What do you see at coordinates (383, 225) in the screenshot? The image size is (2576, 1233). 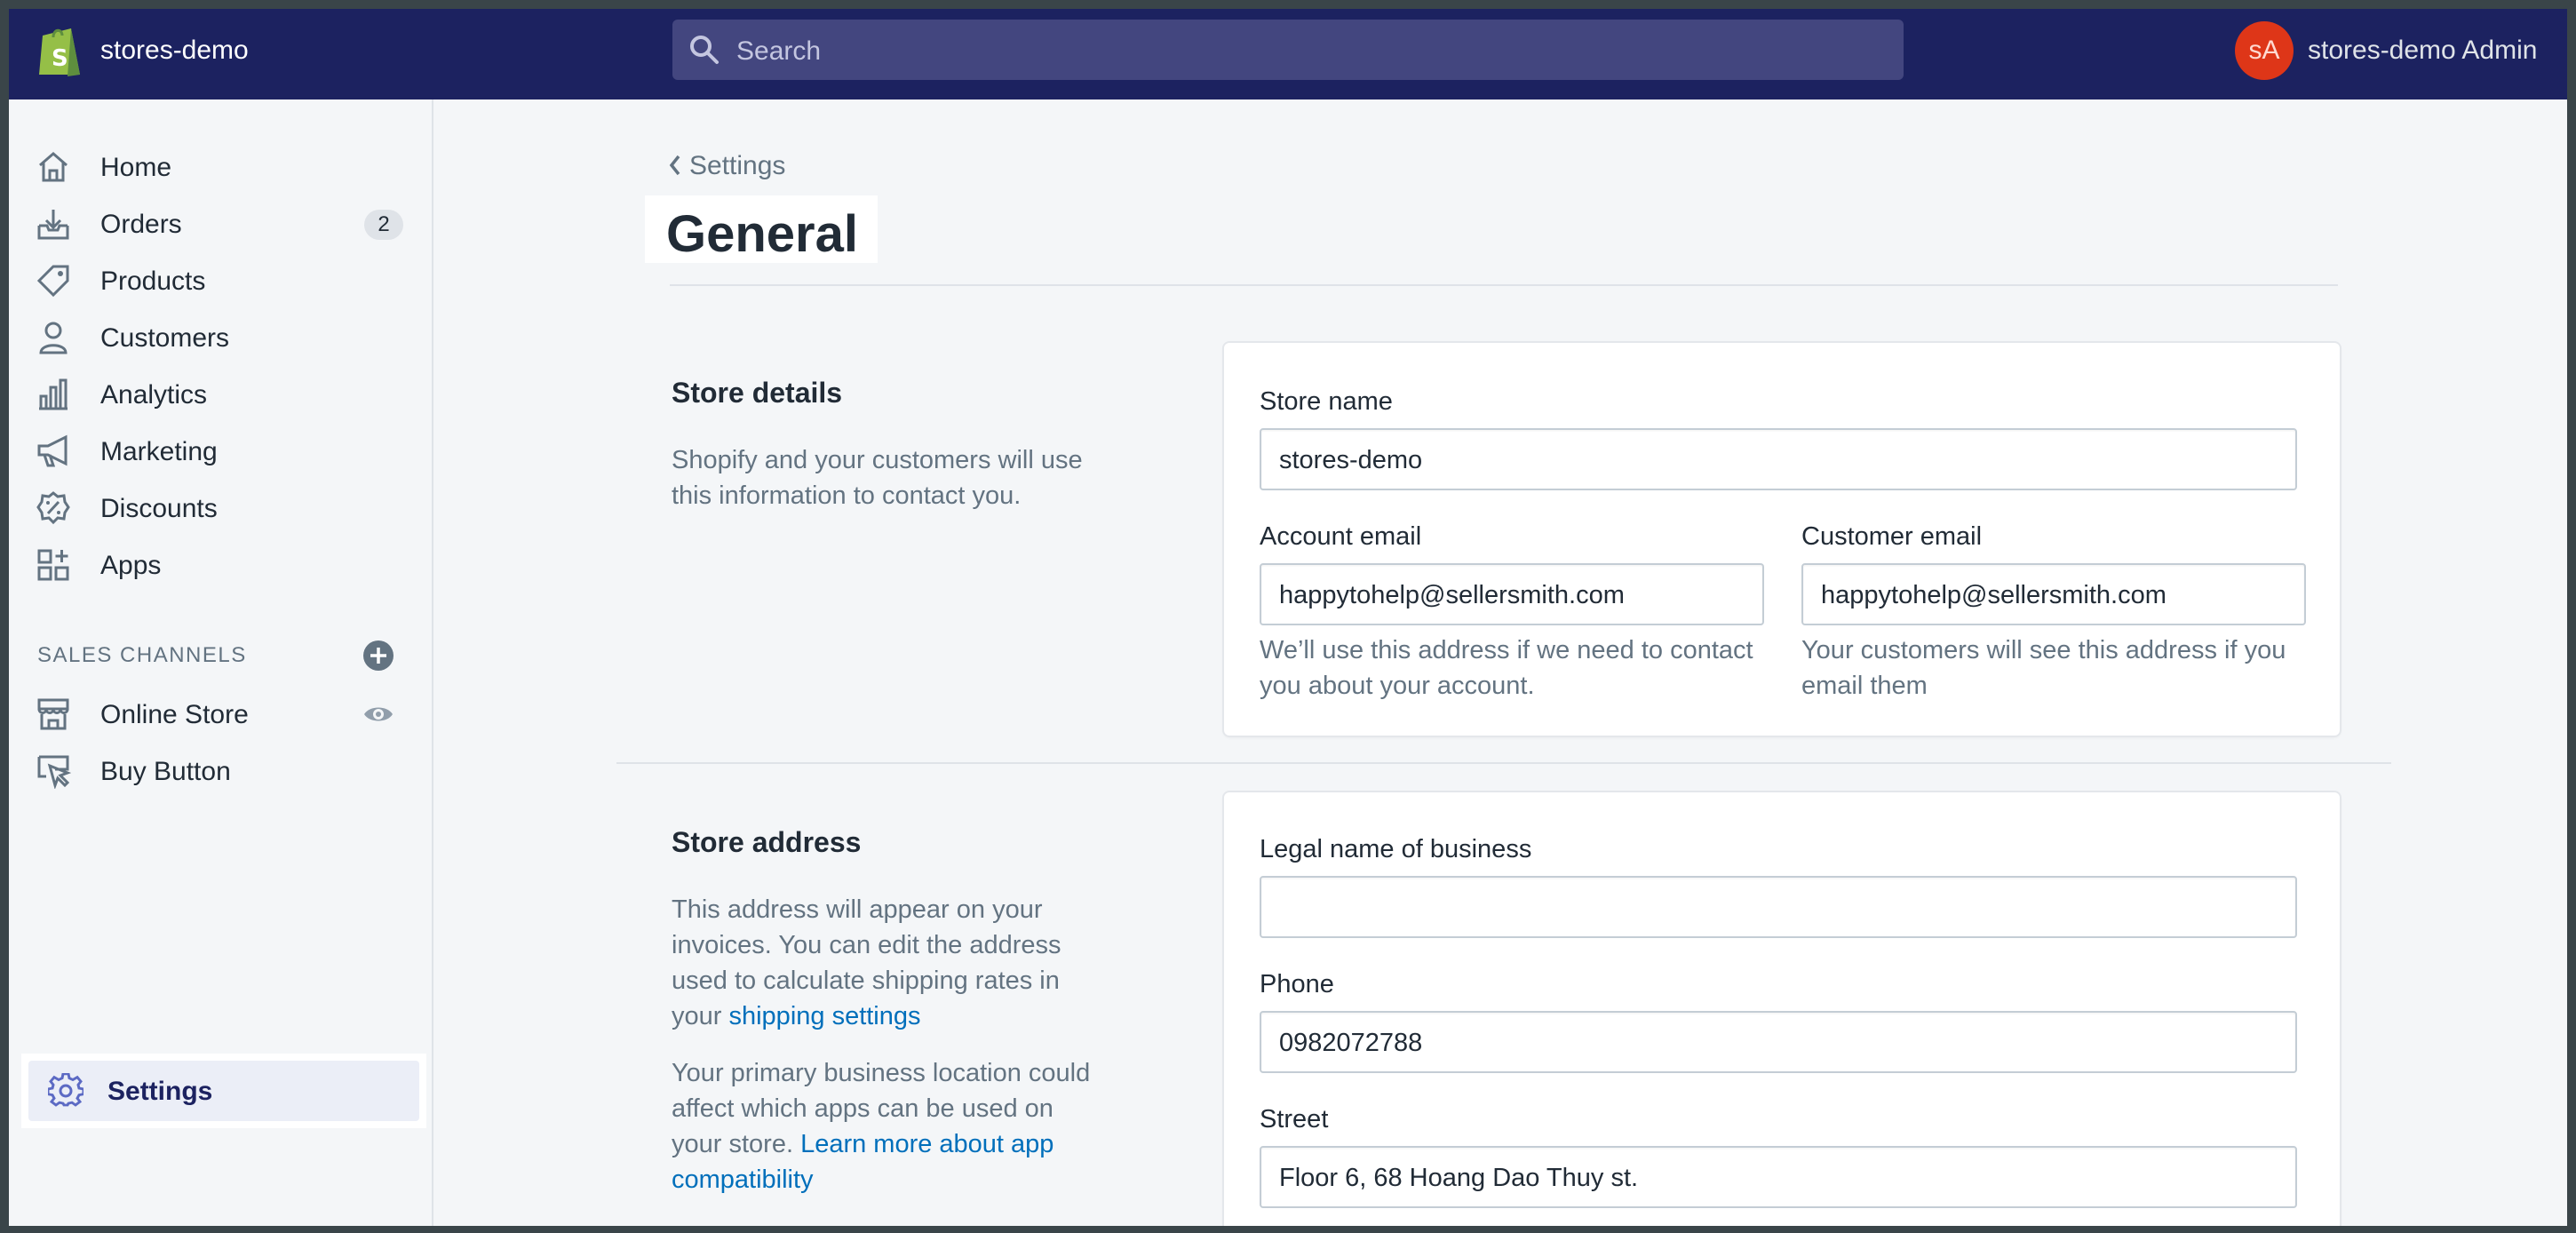 I see `orders-count-badge: 2` at bounding box center [383, 225].